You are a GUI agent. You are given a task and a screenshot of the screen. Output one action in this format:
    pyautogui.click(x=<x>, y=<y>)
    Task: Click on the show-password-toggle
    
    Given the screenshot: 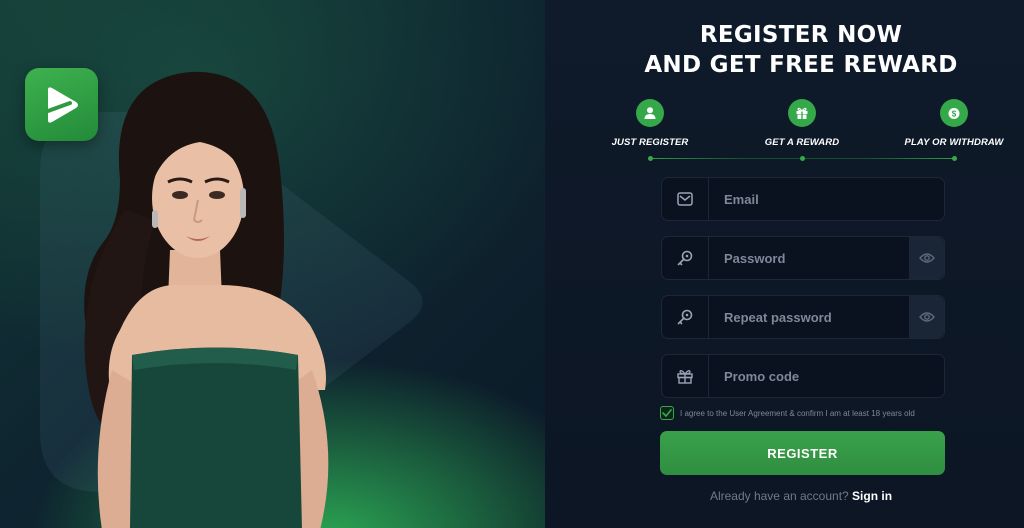 What is the action you would take?
    pyautogui.click(x=926, y=258)
    